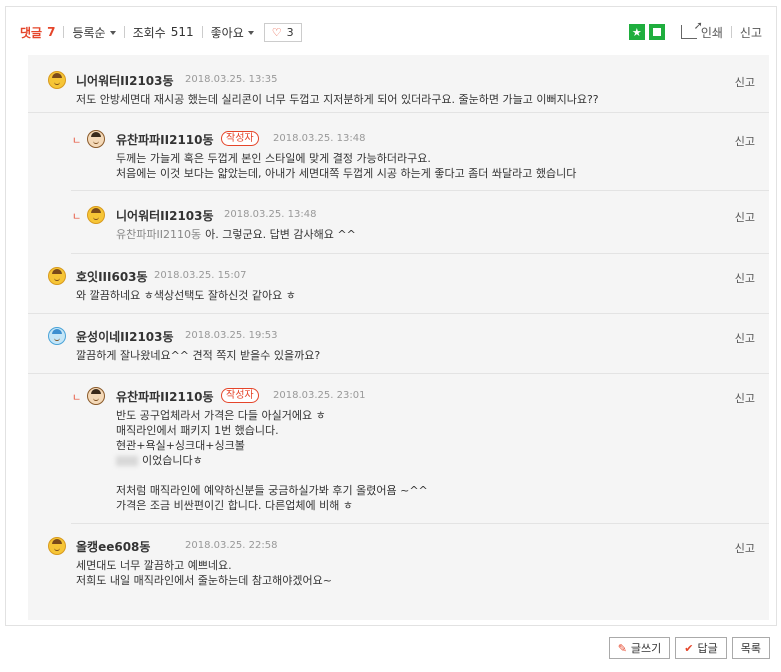 The height and width of the screenshot is (672, 781). Describe the element at coordinates (154, 565) in the screenshot. I see `comment-line: 세면대도 너무 깔끔하고 예쁘네요.` at that location.